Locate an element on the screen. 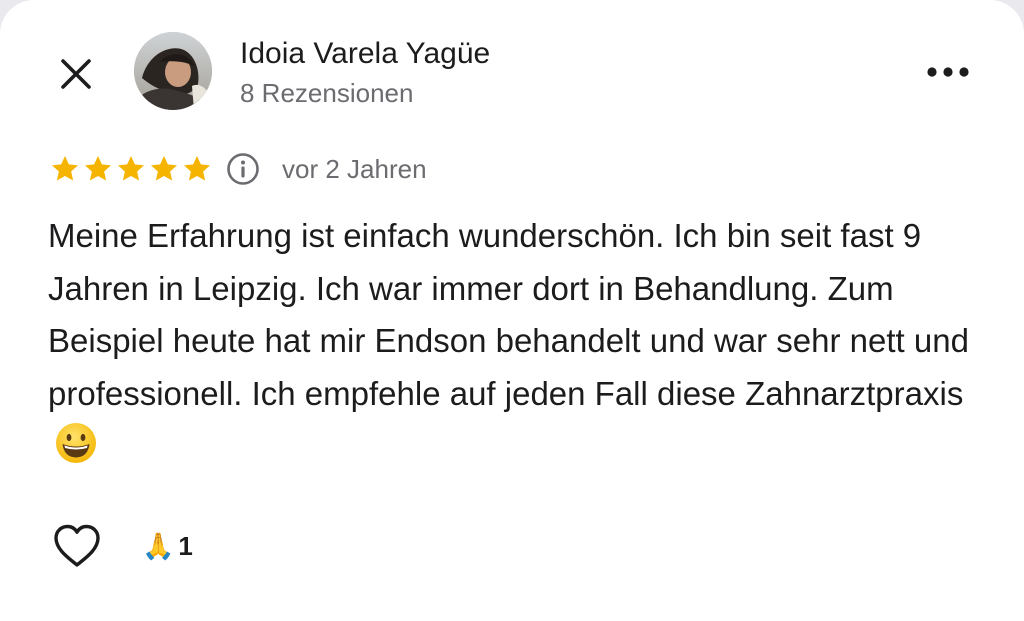 The height and width of the screenshot is (621, 1024). like-button is located at coordinates (77, 546).